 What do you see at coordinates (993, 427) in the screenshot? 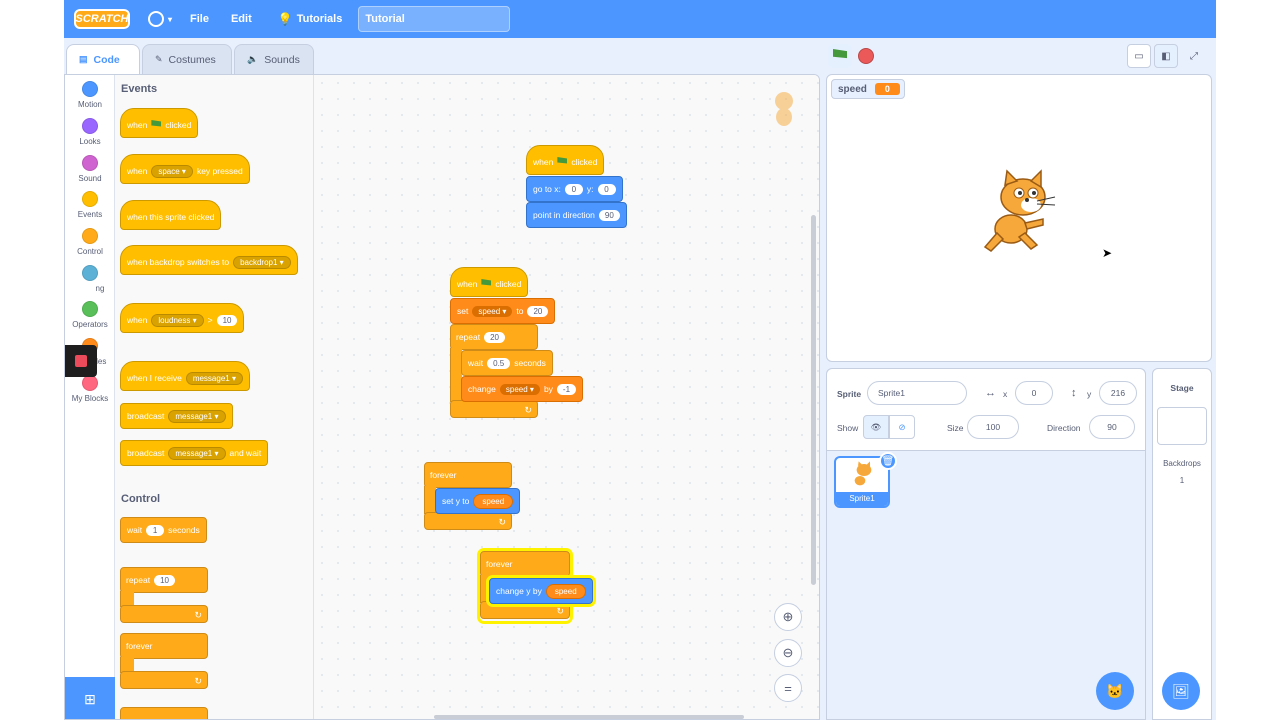
I see `size-input: 100` at bounding box center [993, 427].